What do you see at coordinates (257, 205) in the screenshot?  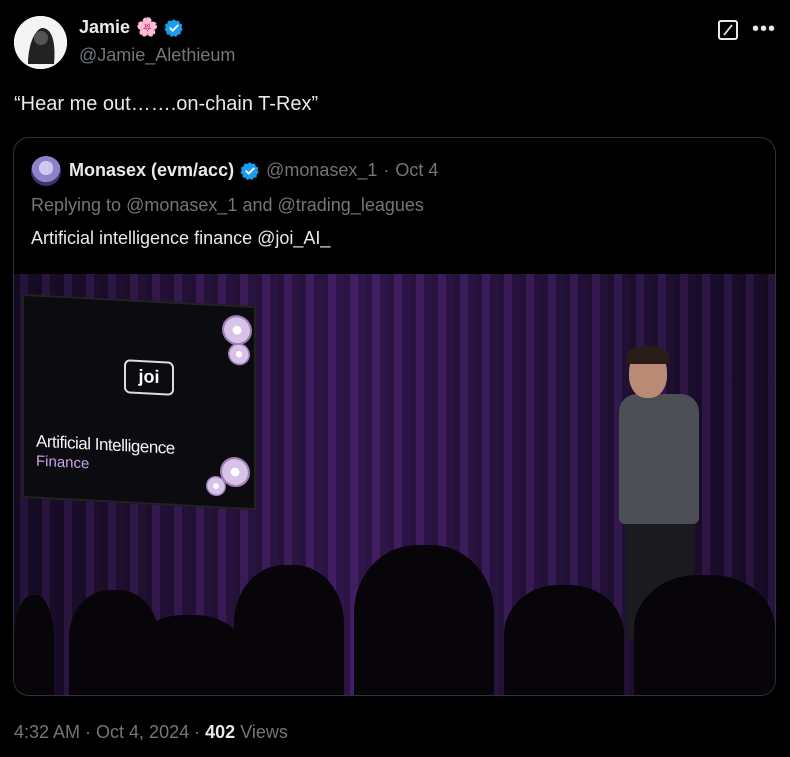 I see `replying-to-and: and` at bounding box center [257, 205].